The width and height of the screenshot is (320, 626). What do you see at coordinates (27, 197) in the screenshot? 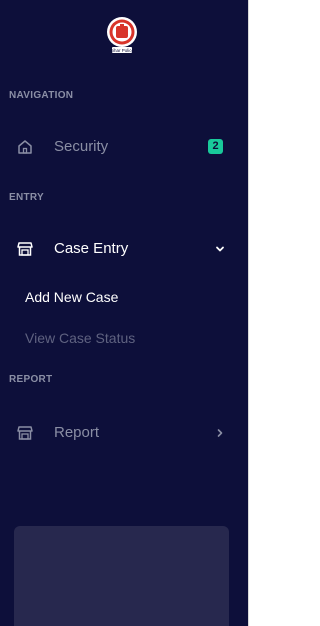
I see `section-header-entry: ENTRY` at bounding box center [27, 197].